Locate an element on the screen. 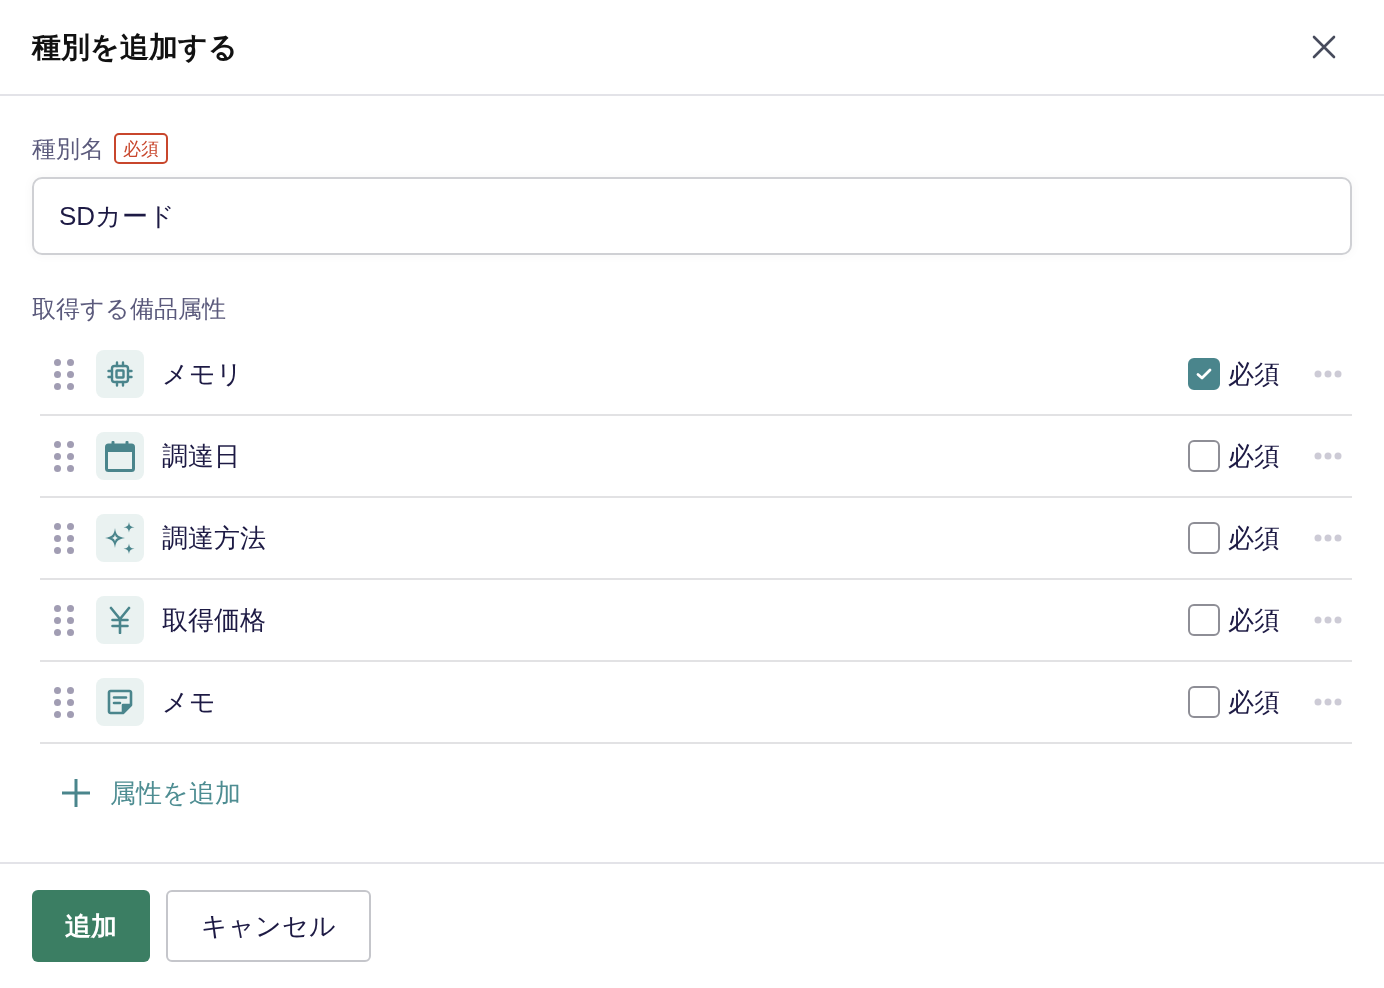  dialog-title: 種別を追加する is located at coordinates (135, 47).